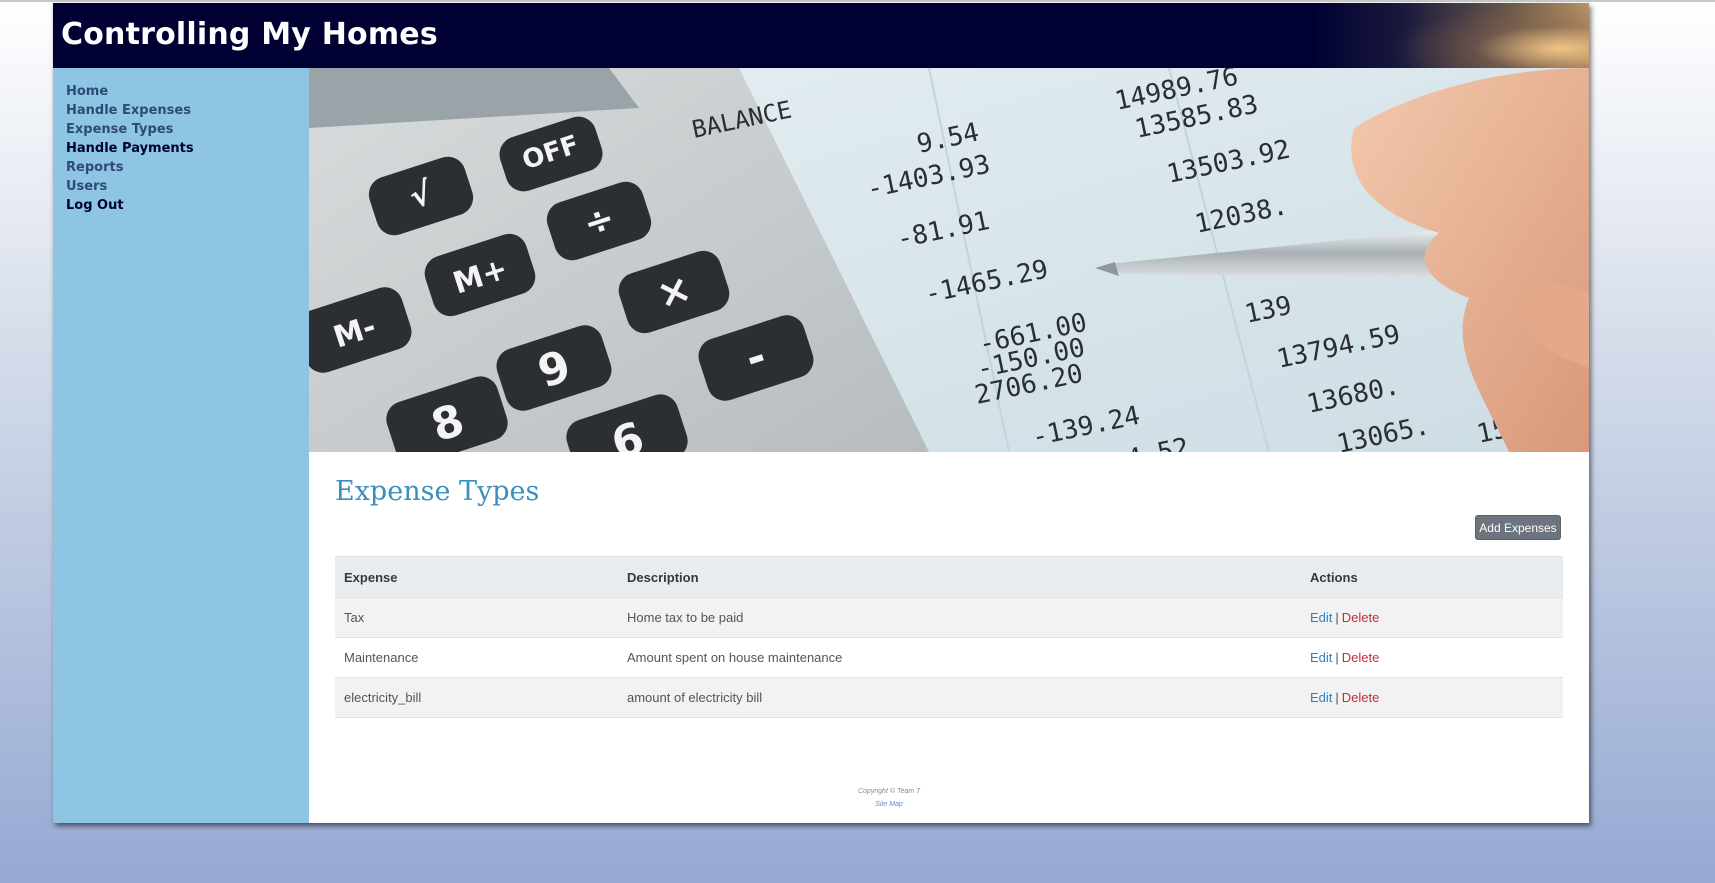 The height and width of the screenshot is (883, 1715). Describe the element at coordinates (437, 491) in the screenshot. I see `page-title: Expense Types` at that location.